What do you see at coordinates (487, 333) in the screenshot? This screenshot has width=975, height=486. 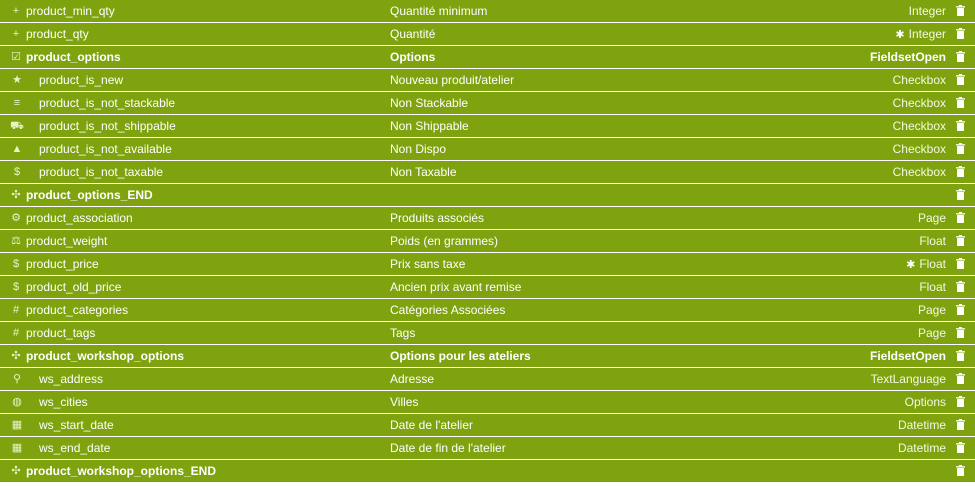 I see `field-row-product_tags: # product_tags Tags Page` at bounding box center [487, 333].